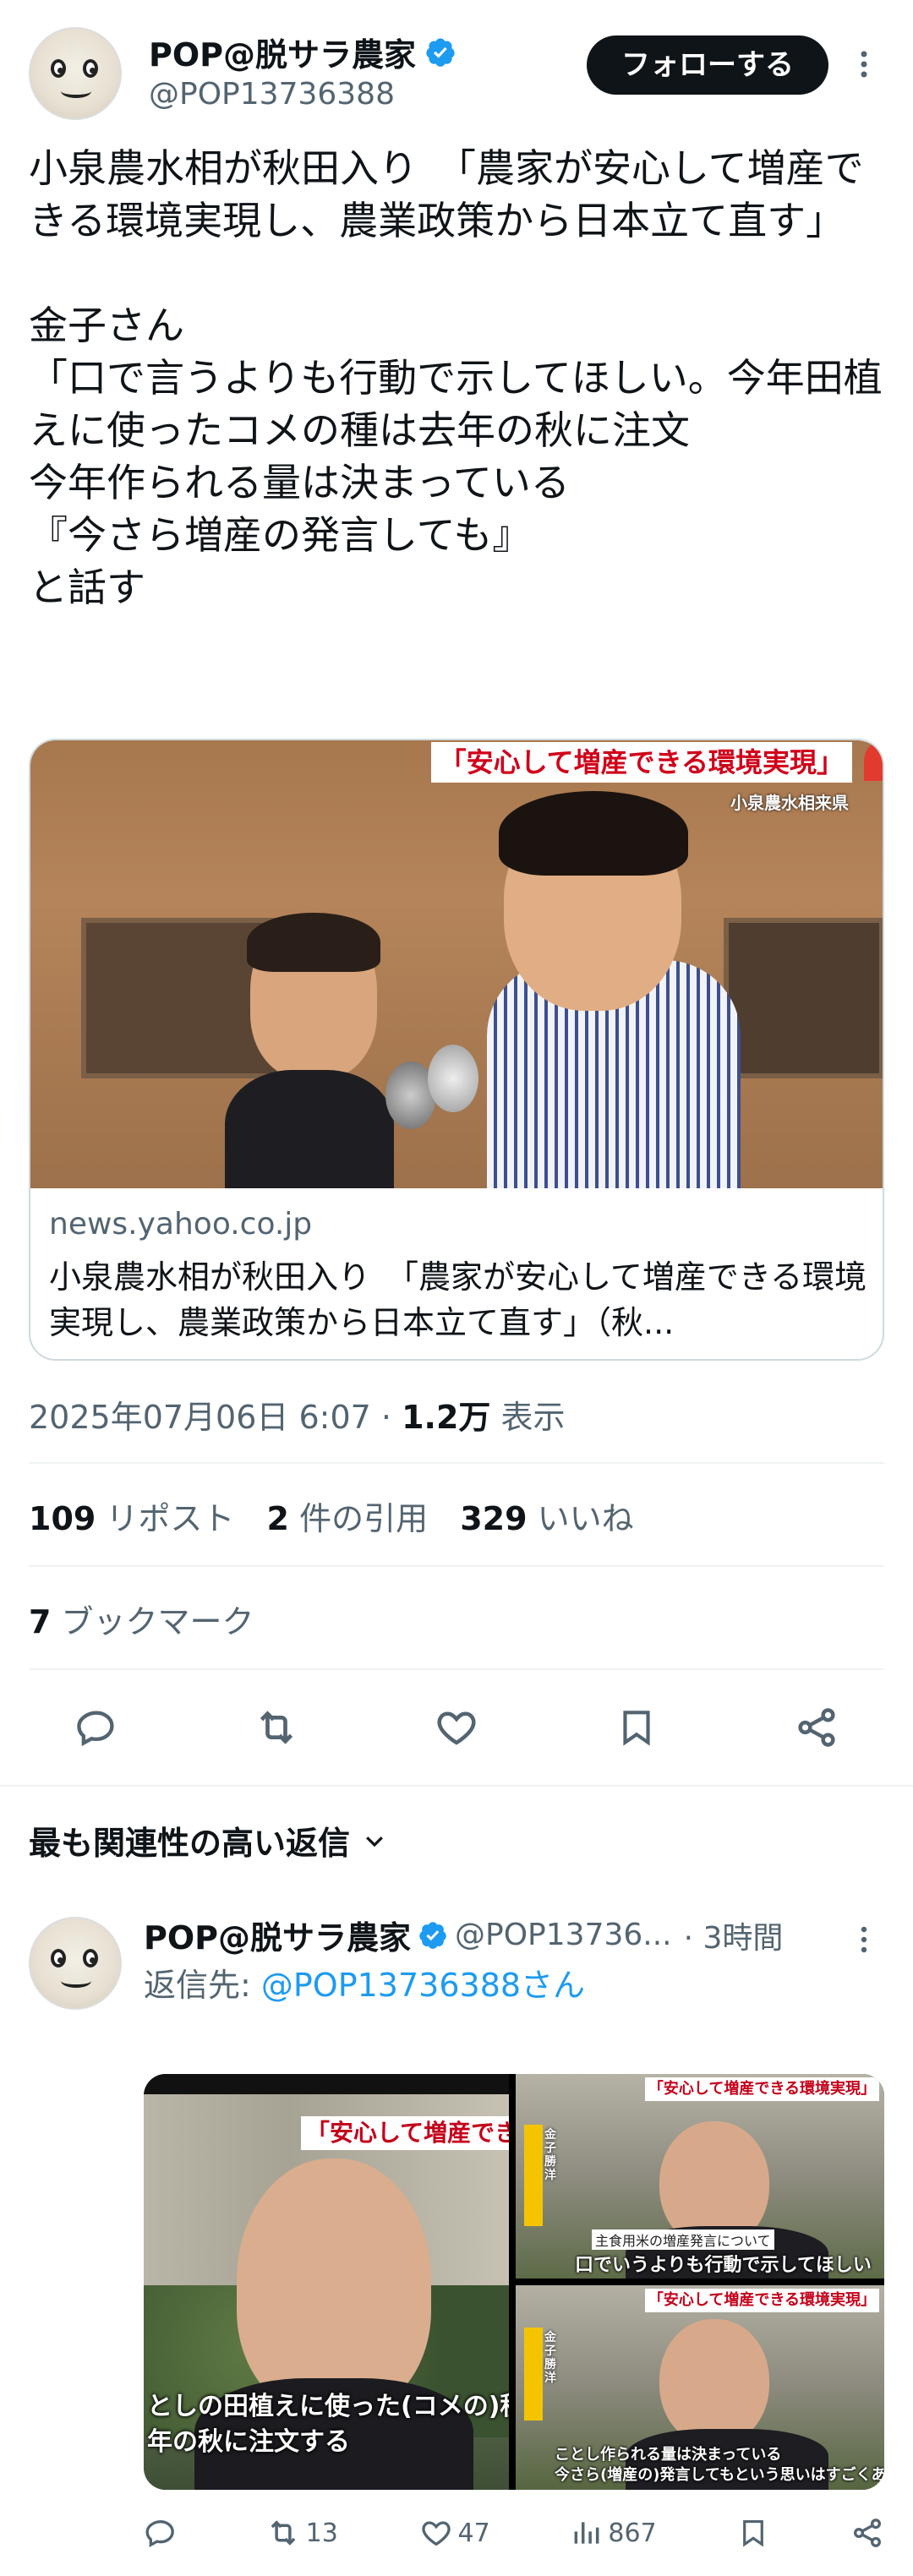 This screenshot has height=2576, width=913. What do you see at coordinates (283, 52) in the screenshot?
I see `author-name: POP@脱サラ農家` at bounding box center [283, 52].